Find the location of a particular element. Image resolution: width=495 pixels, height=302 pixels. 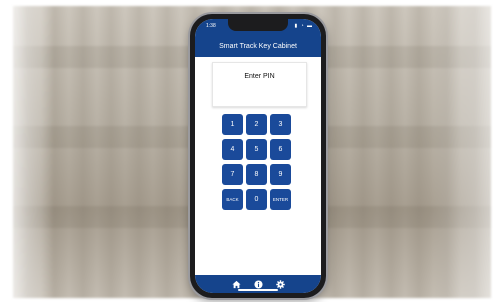

key-7: 7 is located at coordinates (232, 174).